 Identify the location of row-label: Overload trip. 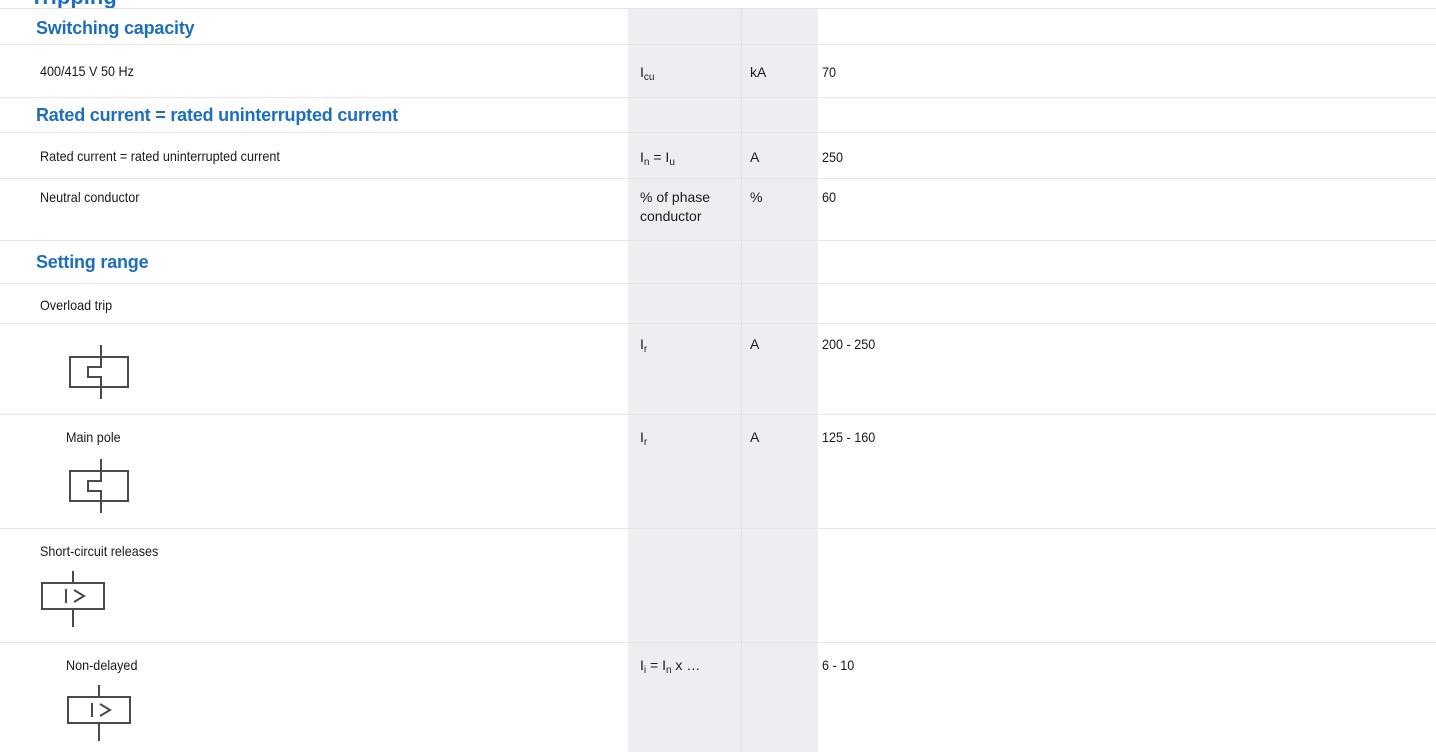
(76, 305).